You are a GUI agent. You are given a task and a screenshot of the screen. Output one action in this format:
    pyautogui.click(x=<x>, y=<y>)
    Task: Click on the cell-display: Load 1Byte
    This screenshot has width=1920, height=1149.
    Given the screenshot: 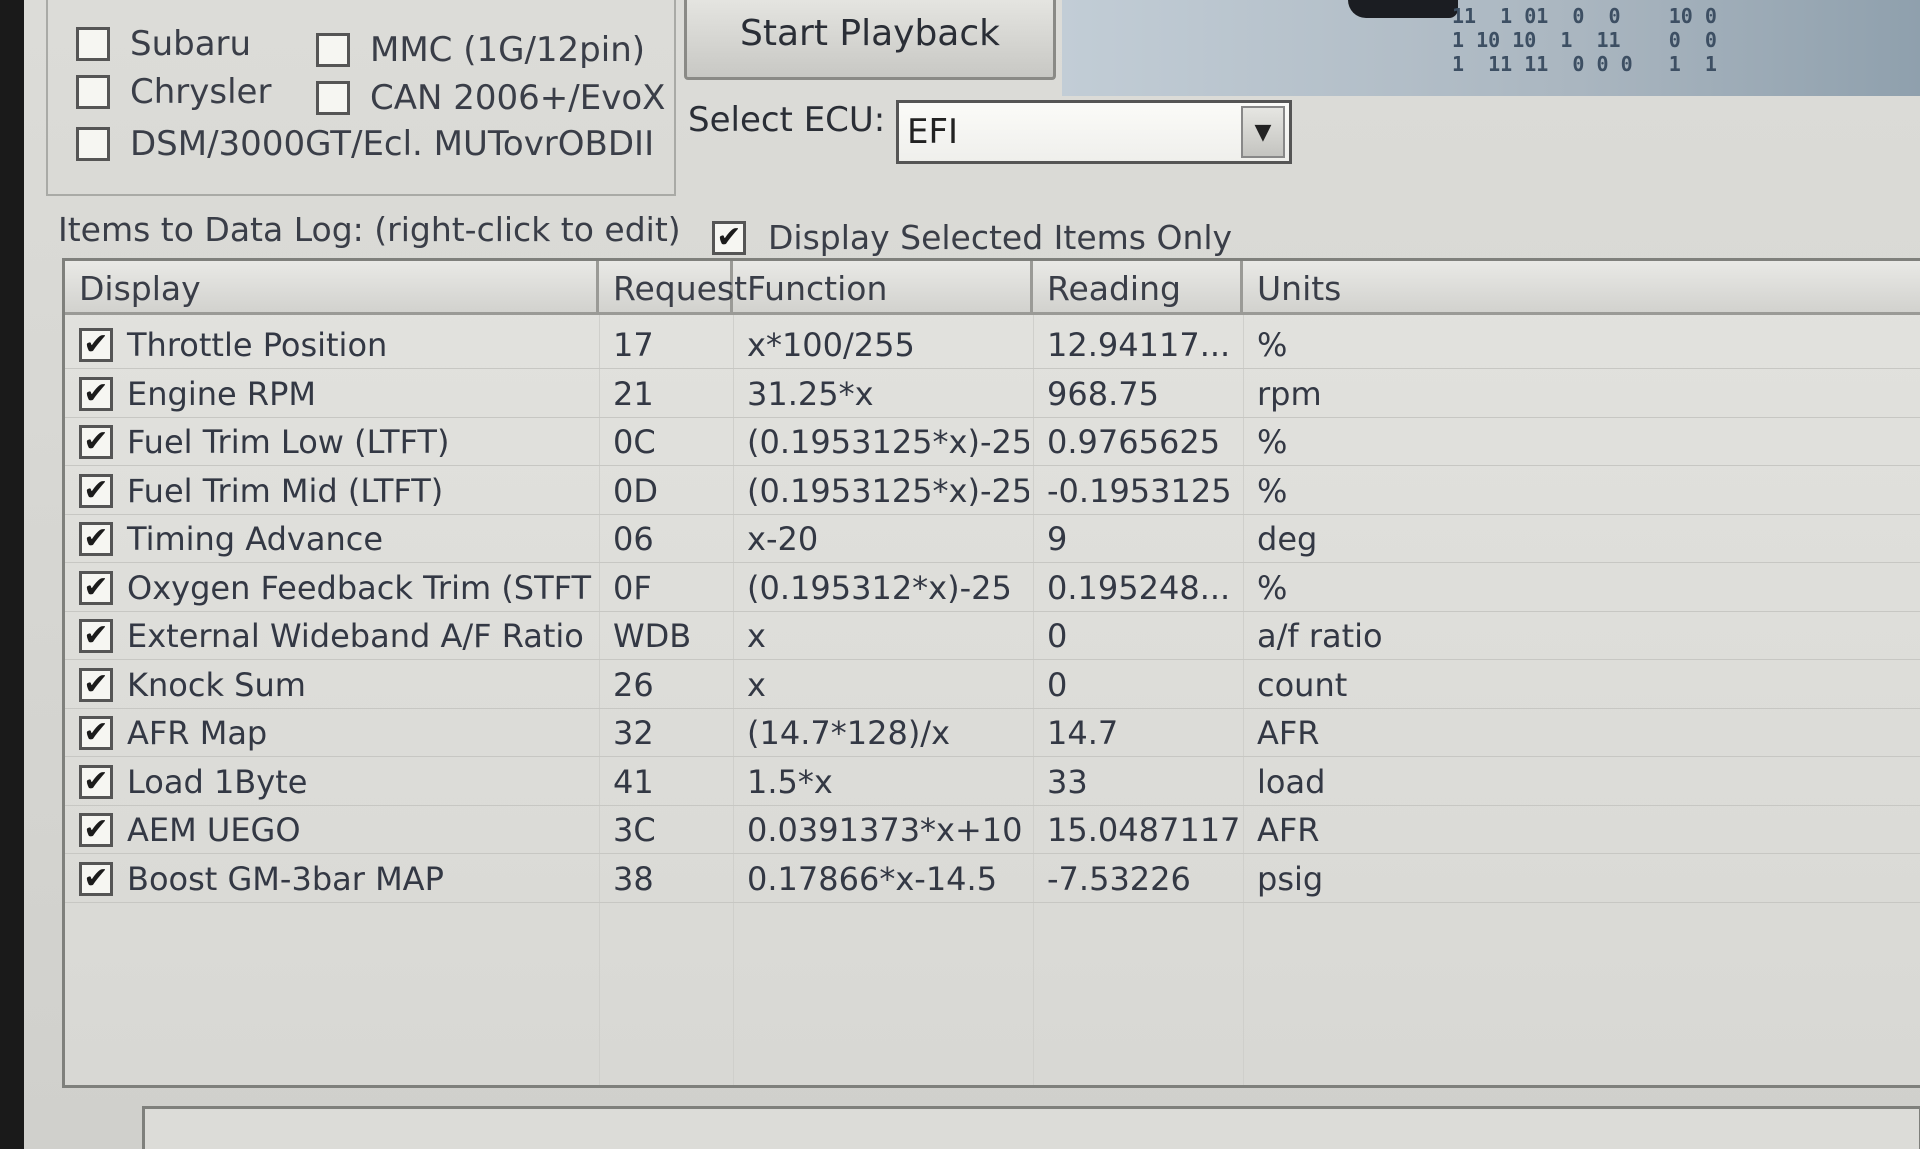 What is the action you would take?
    pyautogui.click(x=336, y=782)
    